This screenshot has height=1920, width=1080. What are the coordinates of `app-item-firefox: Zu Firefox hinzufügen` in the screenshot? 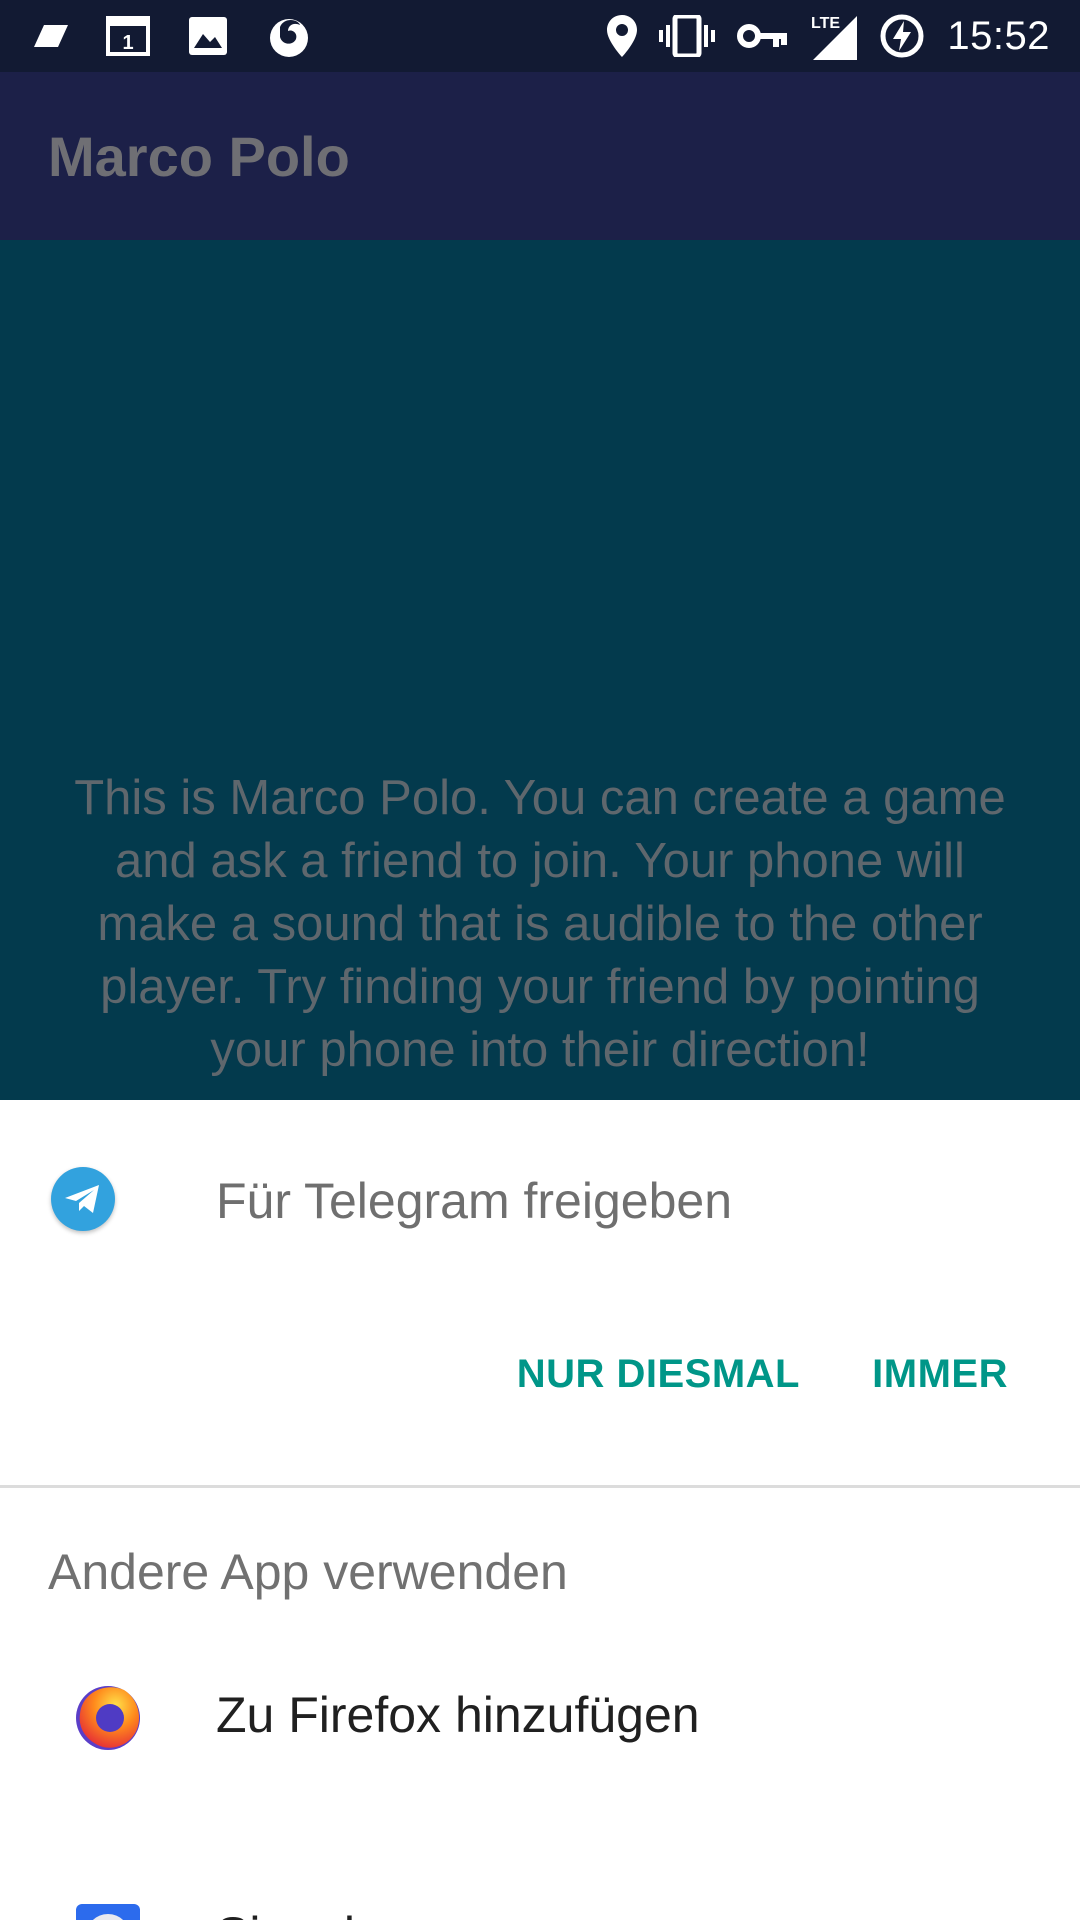 It's located at (540, 1715).